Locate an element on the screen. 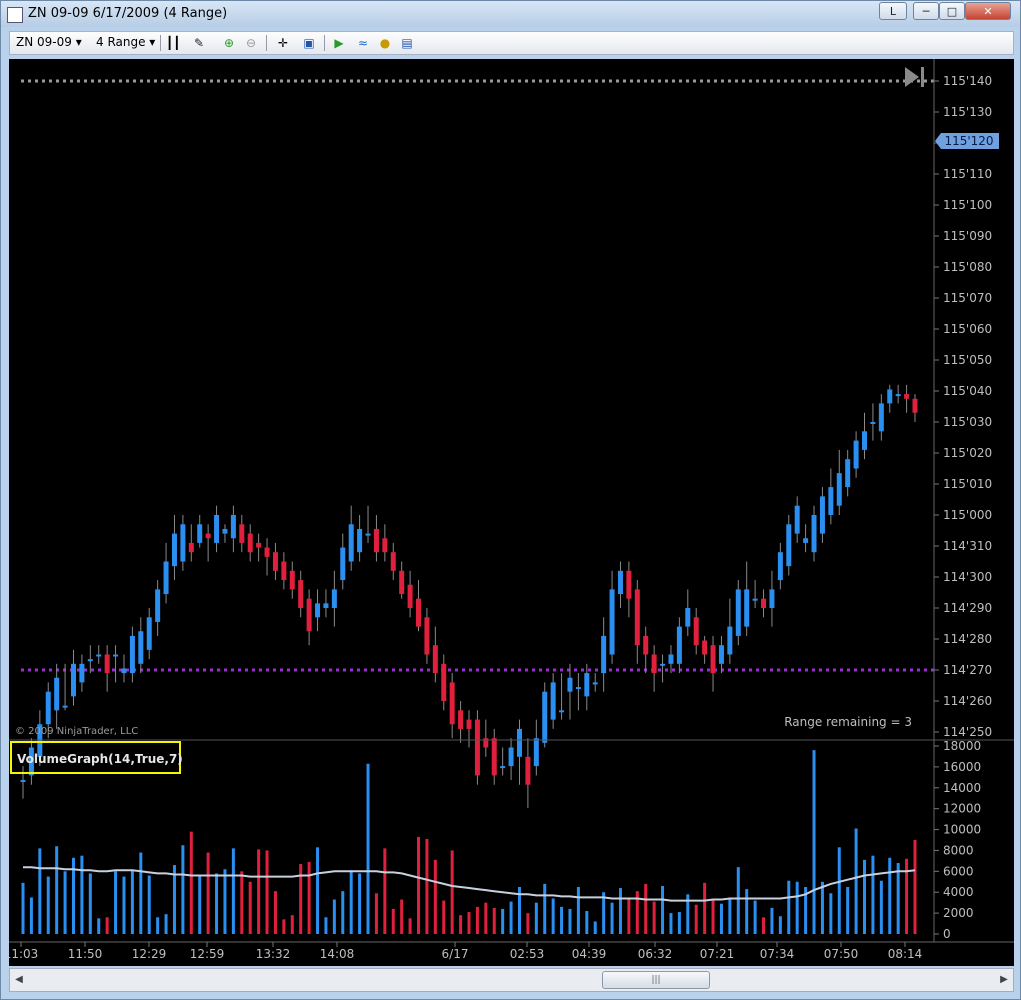 The height and width of the screenshot is (1000, 1021). volume-tick-label: 0 is located at coordinates (947, 934).